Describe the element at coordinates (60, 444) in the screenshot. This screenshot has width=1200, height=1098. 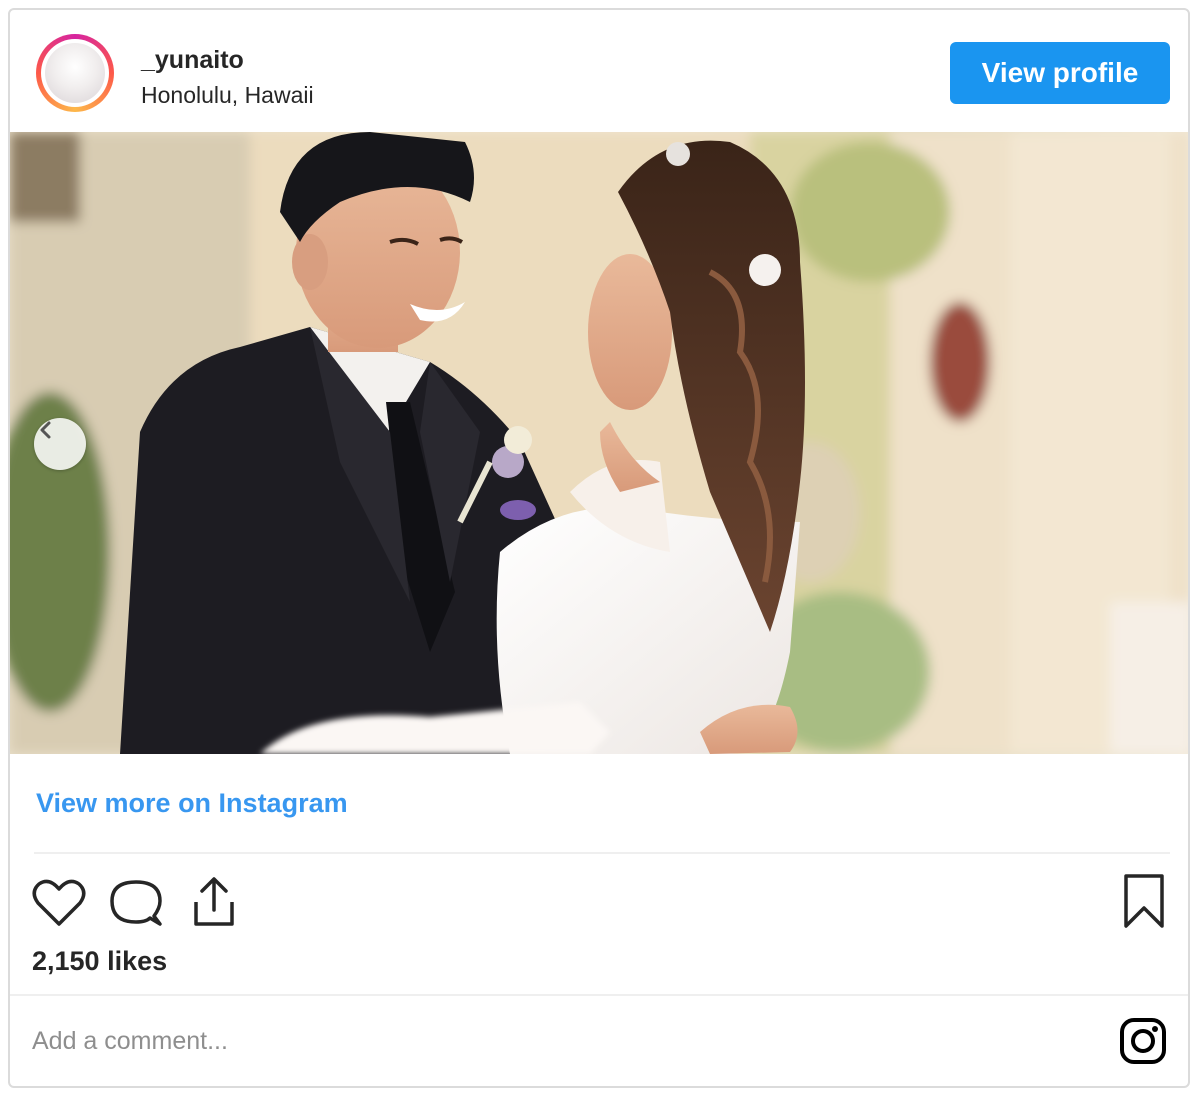
I see `previous-photo-button` at that location.